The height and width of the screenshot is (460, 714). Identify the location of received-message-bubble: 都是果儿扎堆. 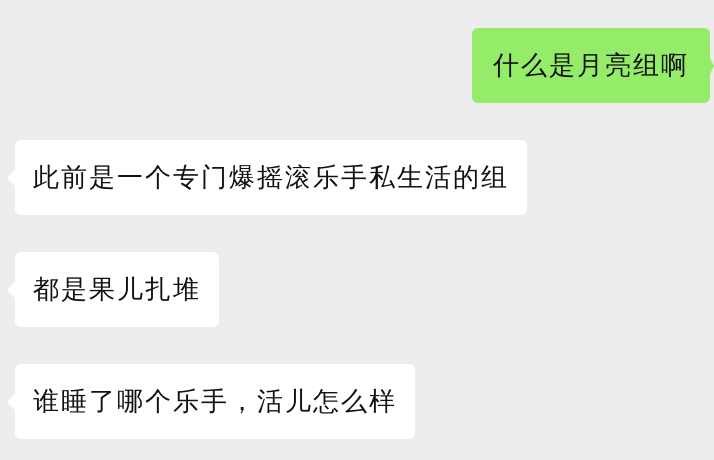
(117, 289).